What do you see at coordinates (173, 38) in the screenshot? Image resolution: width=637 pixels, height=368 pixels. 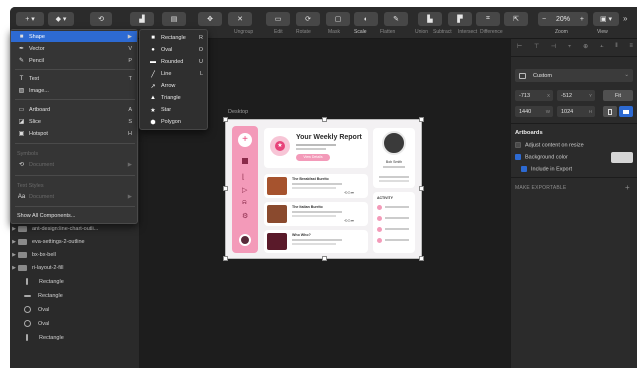 I see `submenu-item-rectangle: ■ Rectangle R` at bounding box center [173, 38].